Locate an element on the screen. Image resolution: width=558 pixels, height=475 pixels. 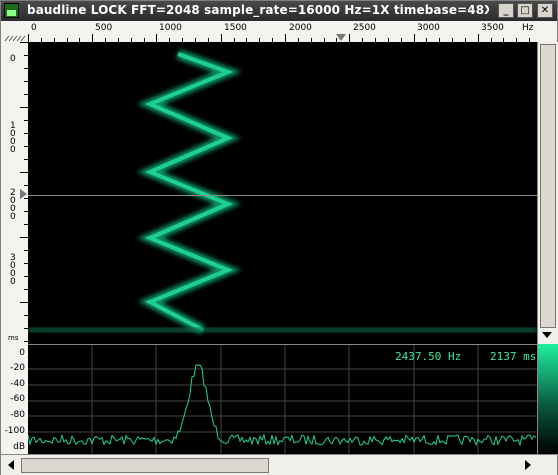
time-label: 3 0 0 0 is located at coordinates (13, 270).